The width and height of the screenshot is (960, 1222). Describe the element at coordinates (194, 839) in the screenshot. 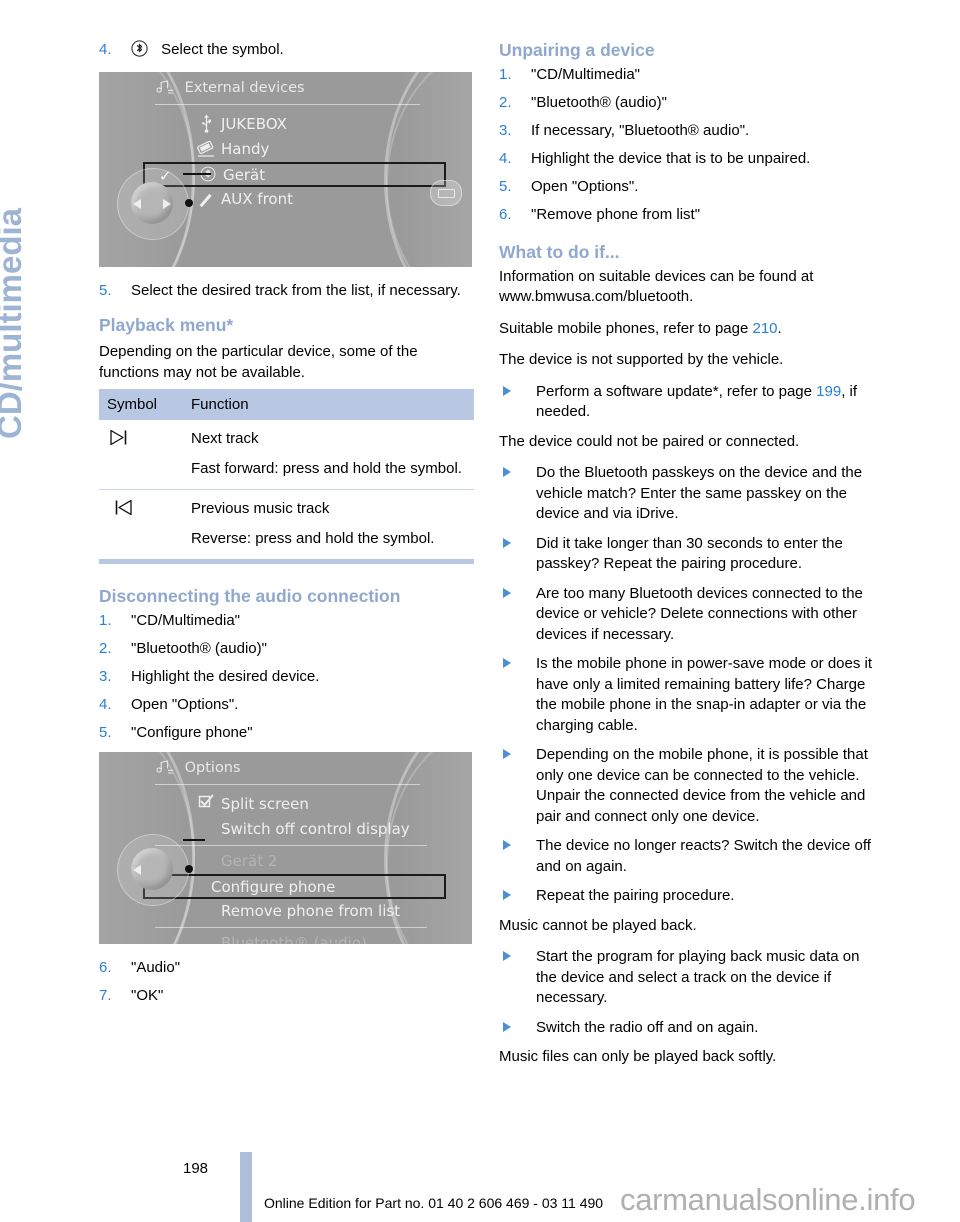

I see `leader-line` at that location.